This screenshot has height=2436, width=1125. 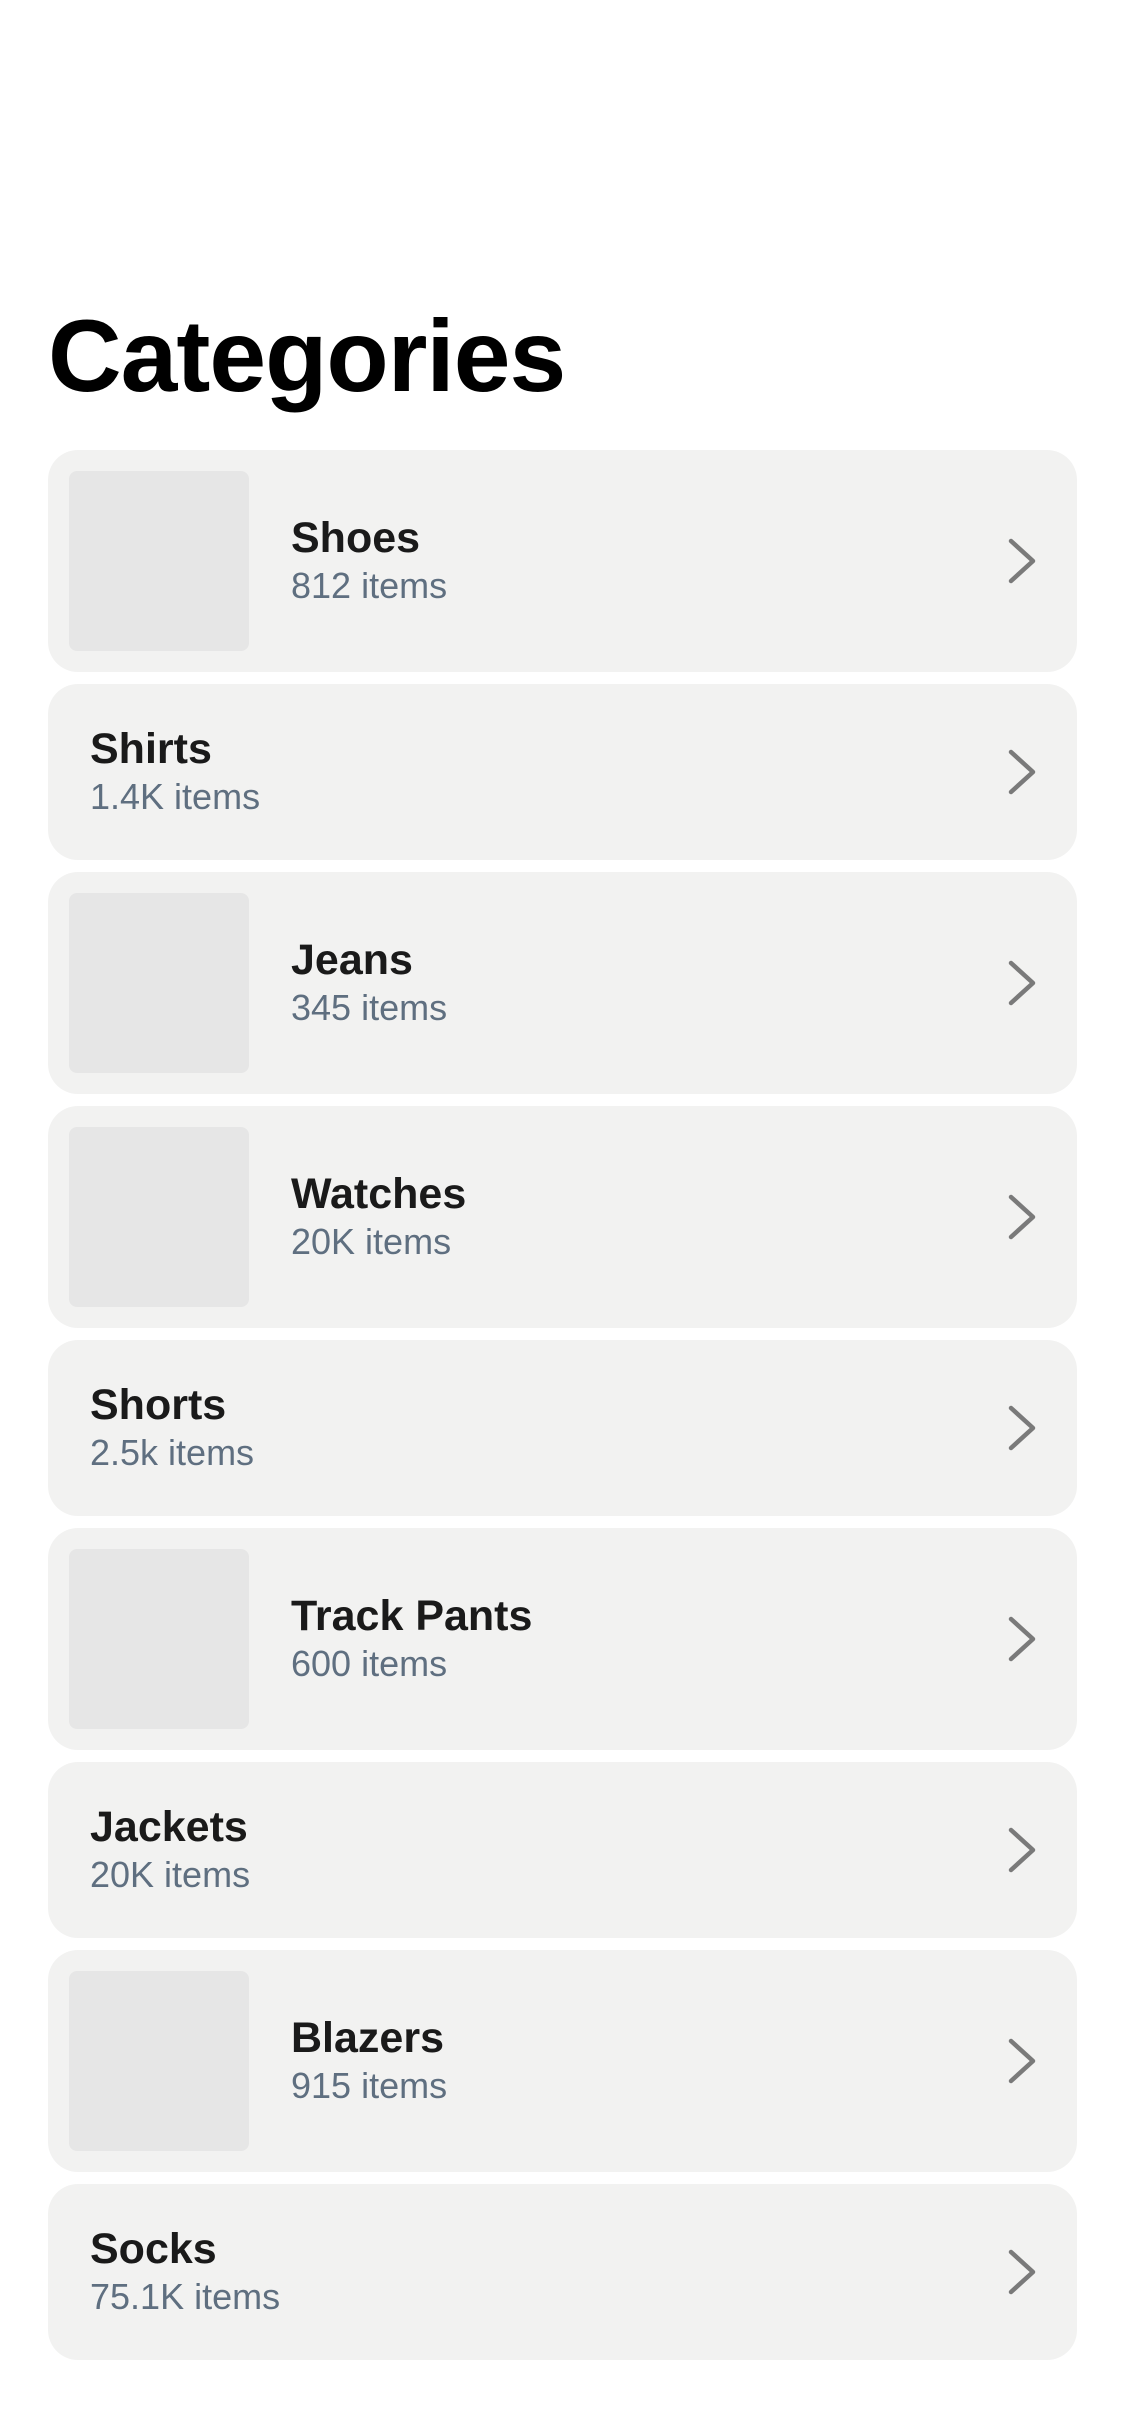 I want to click on category-text: Jeans 345 items, so click(x=369, y=983).